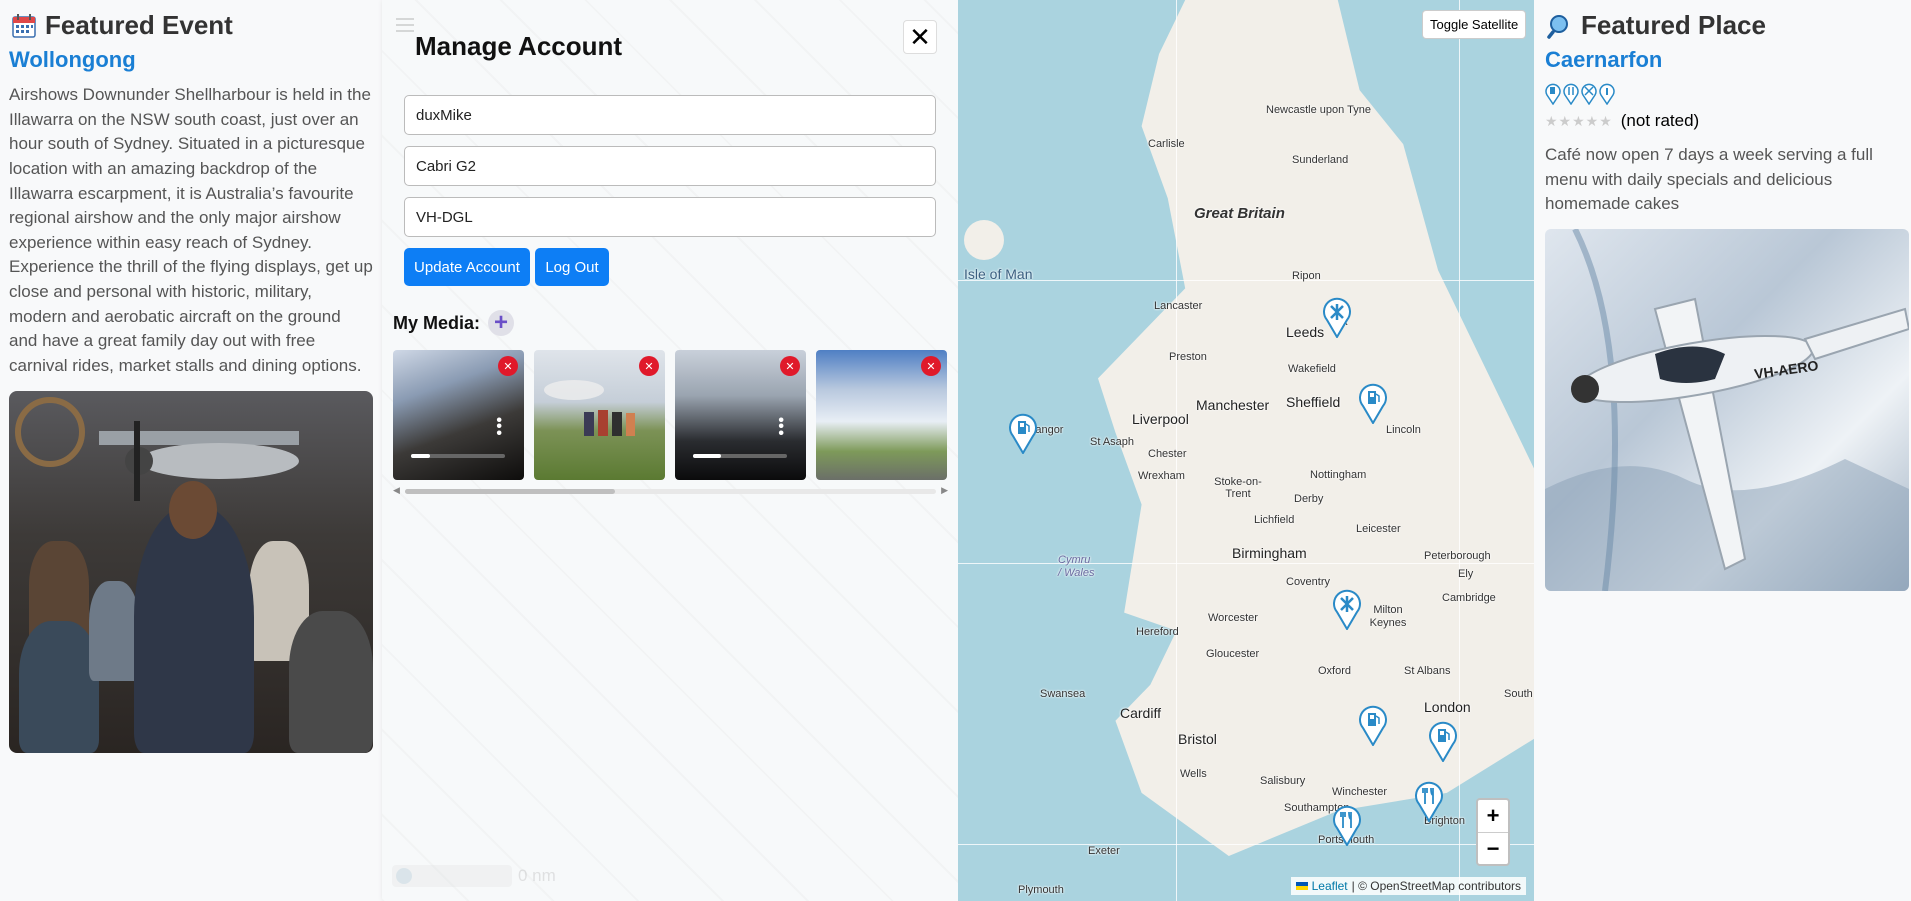 The width and height of the screenshot is (1911, 901). I want to click on map-label: Leeds, so click(1305, 332).